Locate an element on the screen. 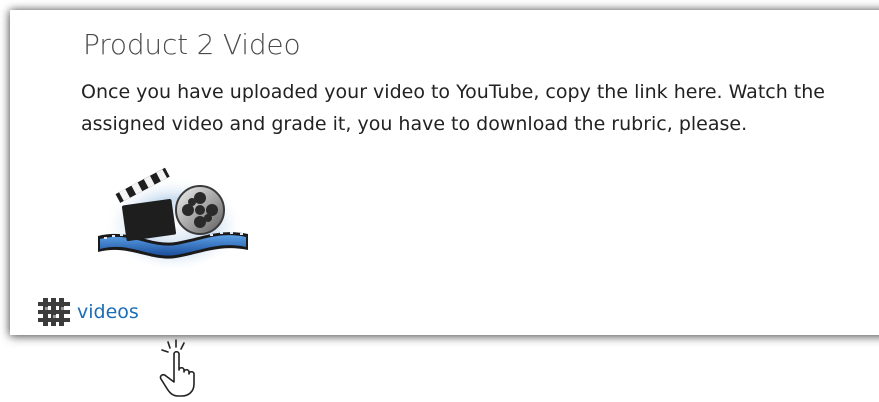 This screenshot has width=879, height=402. folder-grid-icon is located at coordinates (54, 312).